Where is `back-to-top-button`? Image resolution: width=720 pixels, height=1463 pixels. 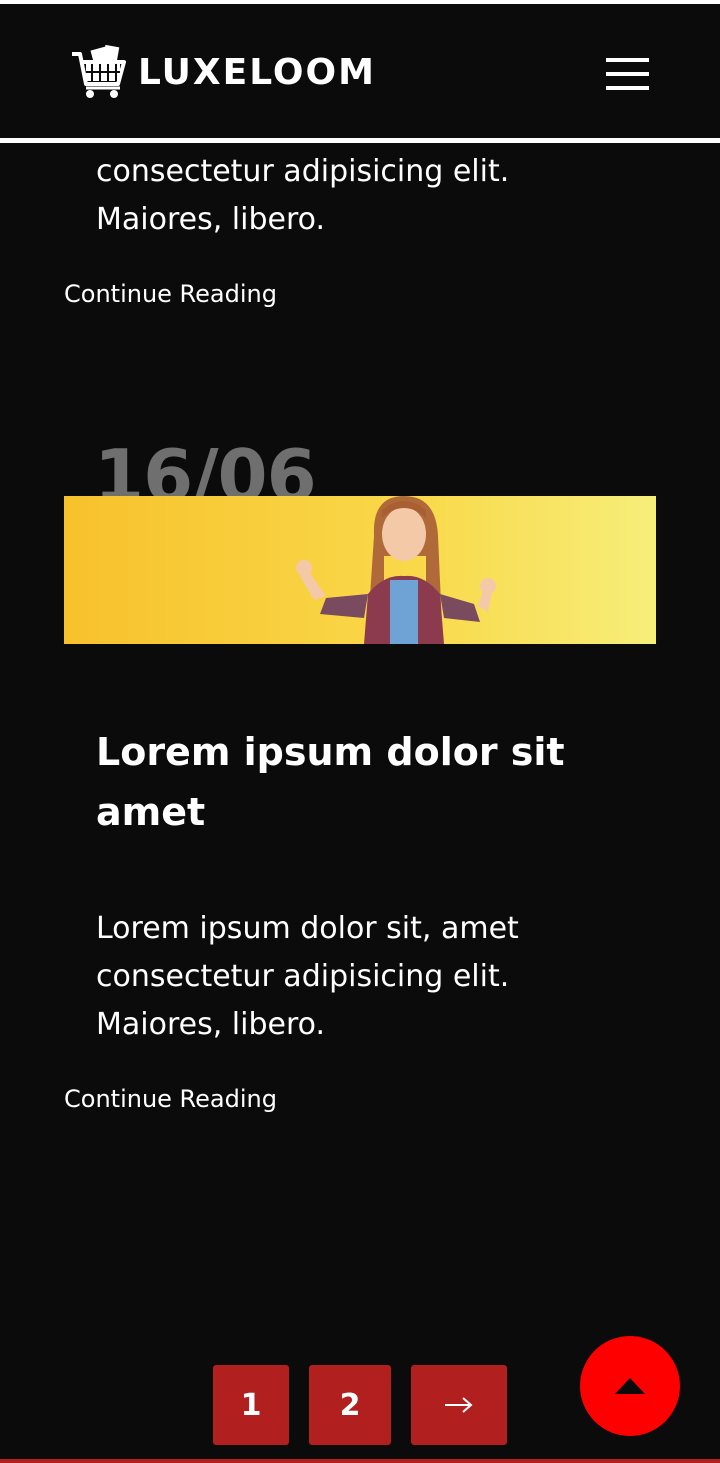
back-to-top-button is located at coordinates (630, 1386).